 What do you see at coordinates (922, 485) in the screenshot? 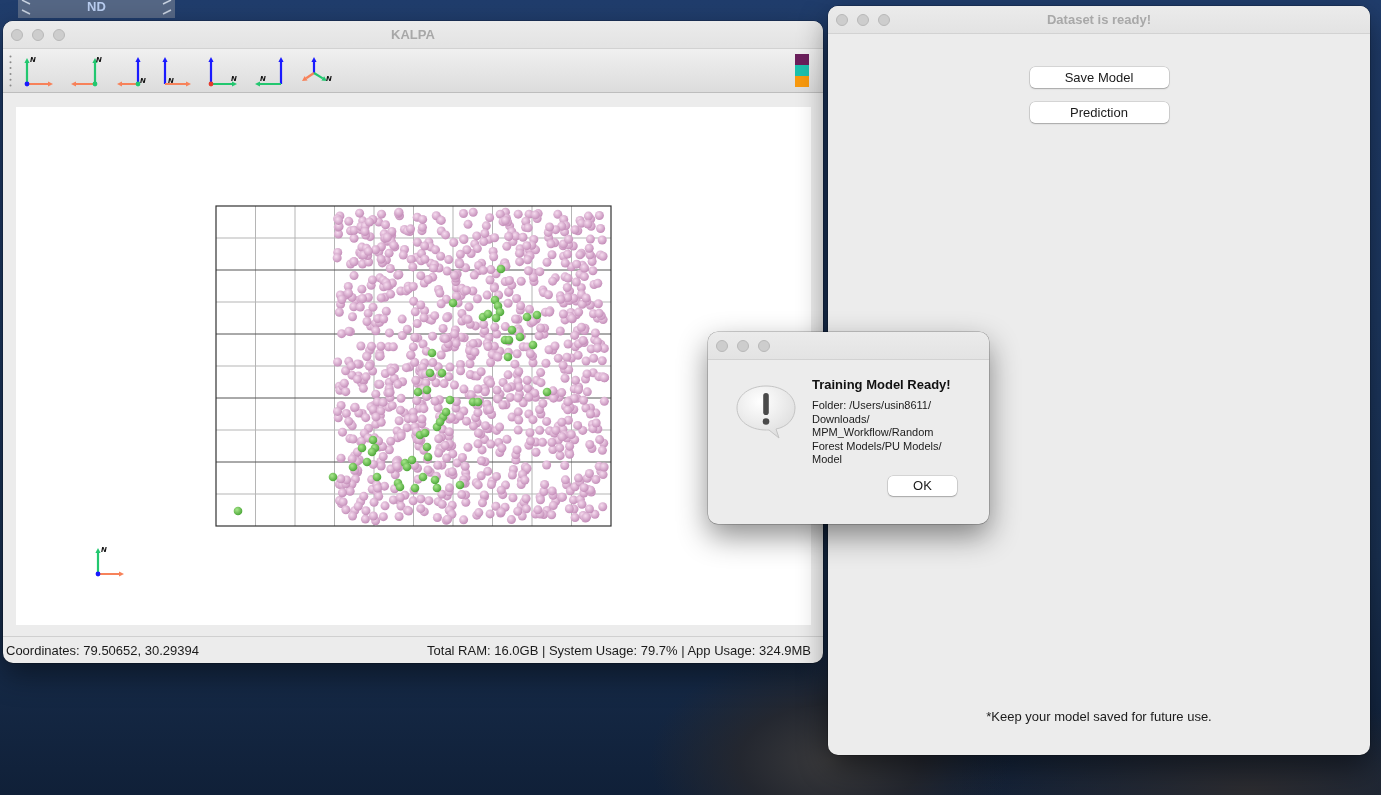
I see `ok-button: OK` at bounding box center [922, 485].